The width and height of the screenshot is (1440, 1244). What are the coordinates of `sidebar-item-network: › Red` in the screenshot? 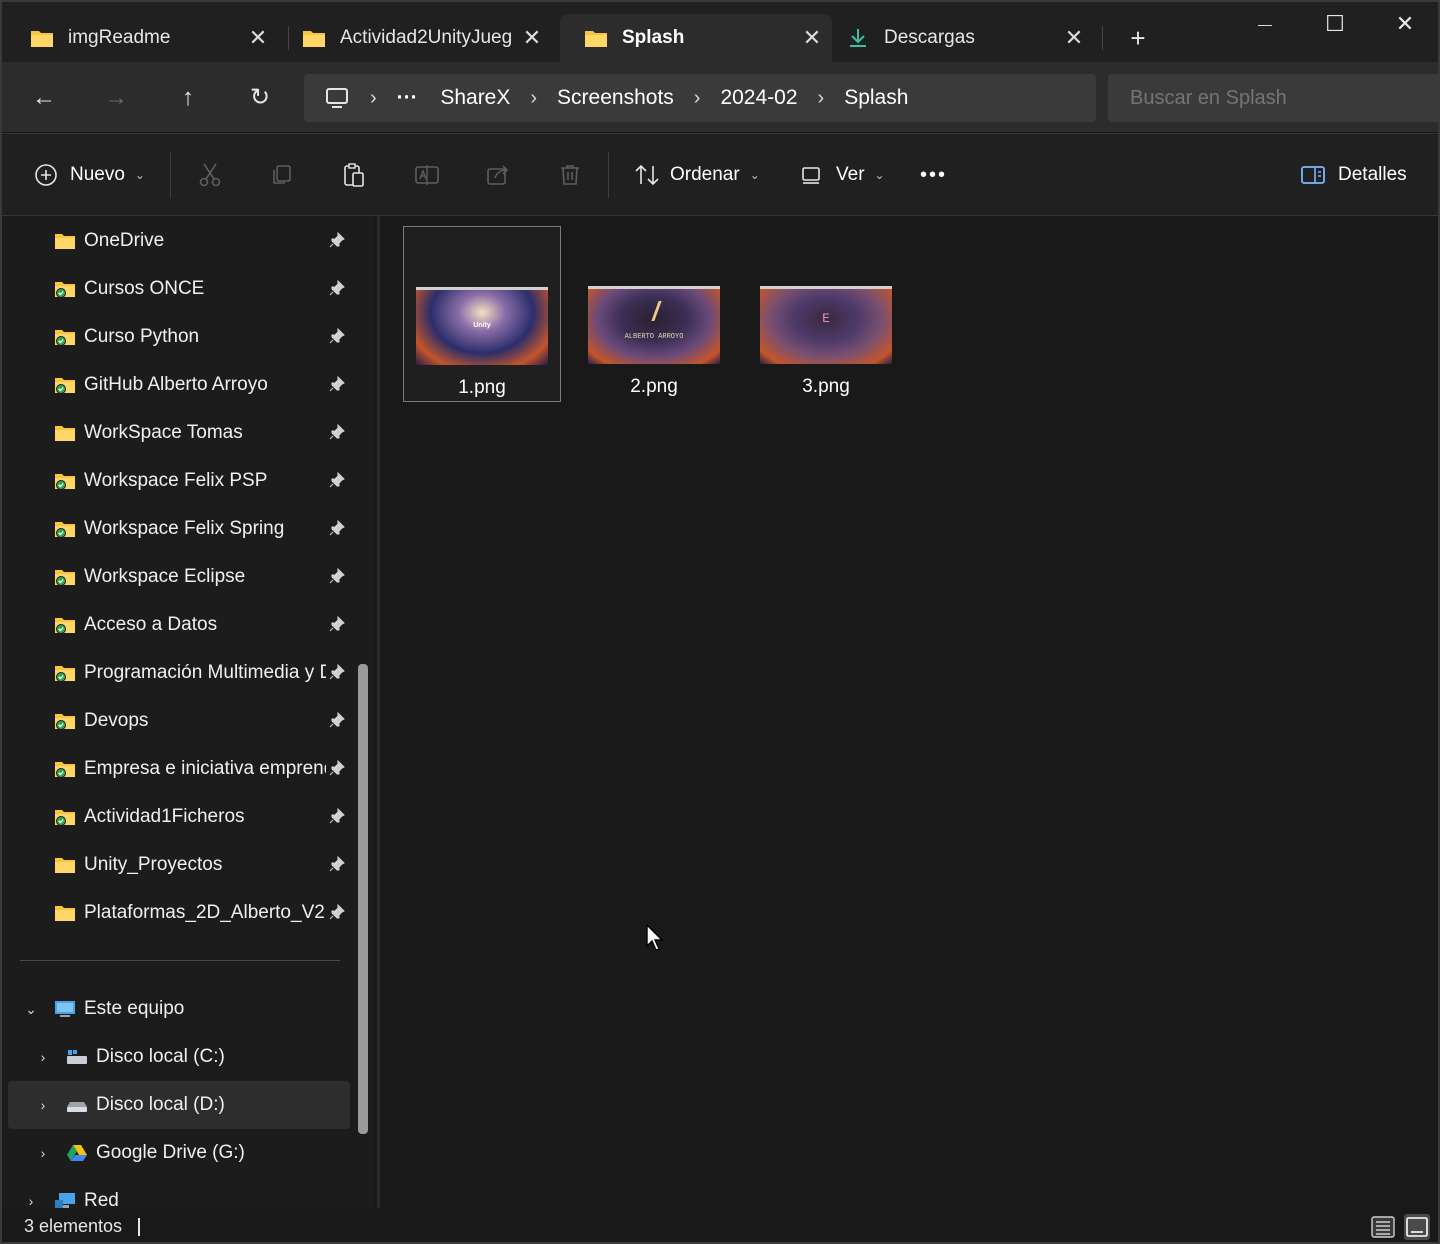 It's located at (67, 1192).